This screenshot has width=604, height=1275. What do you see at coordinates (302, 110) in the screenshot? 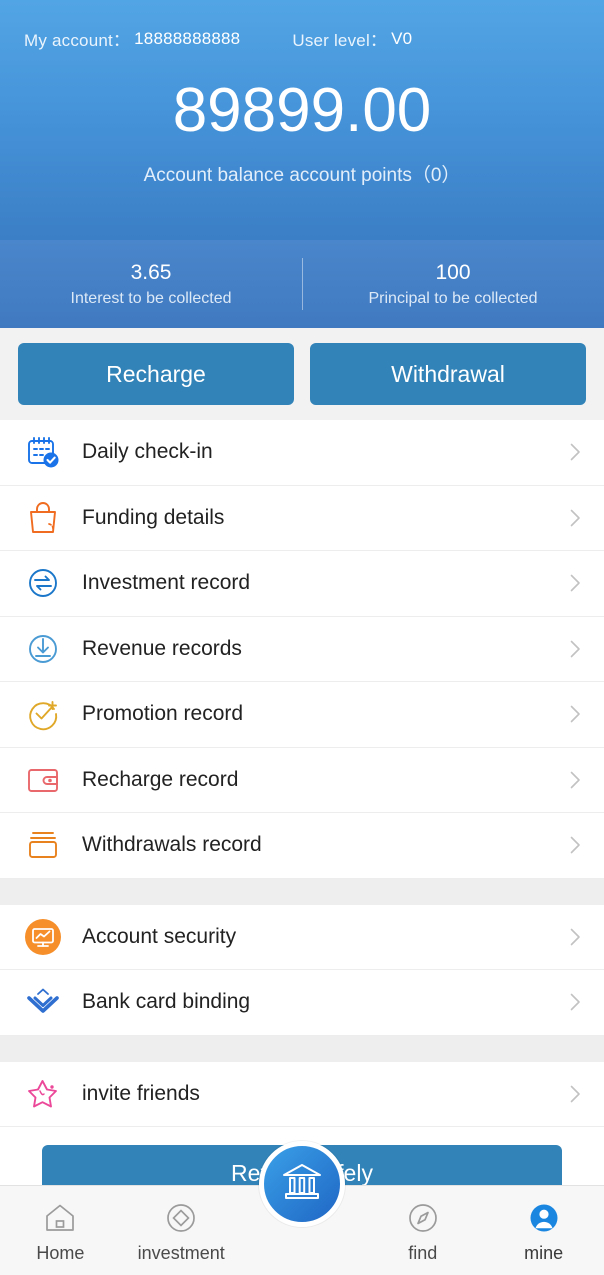
I see `account-balance-amount: 89899.00` at bounding box center [302, 110].